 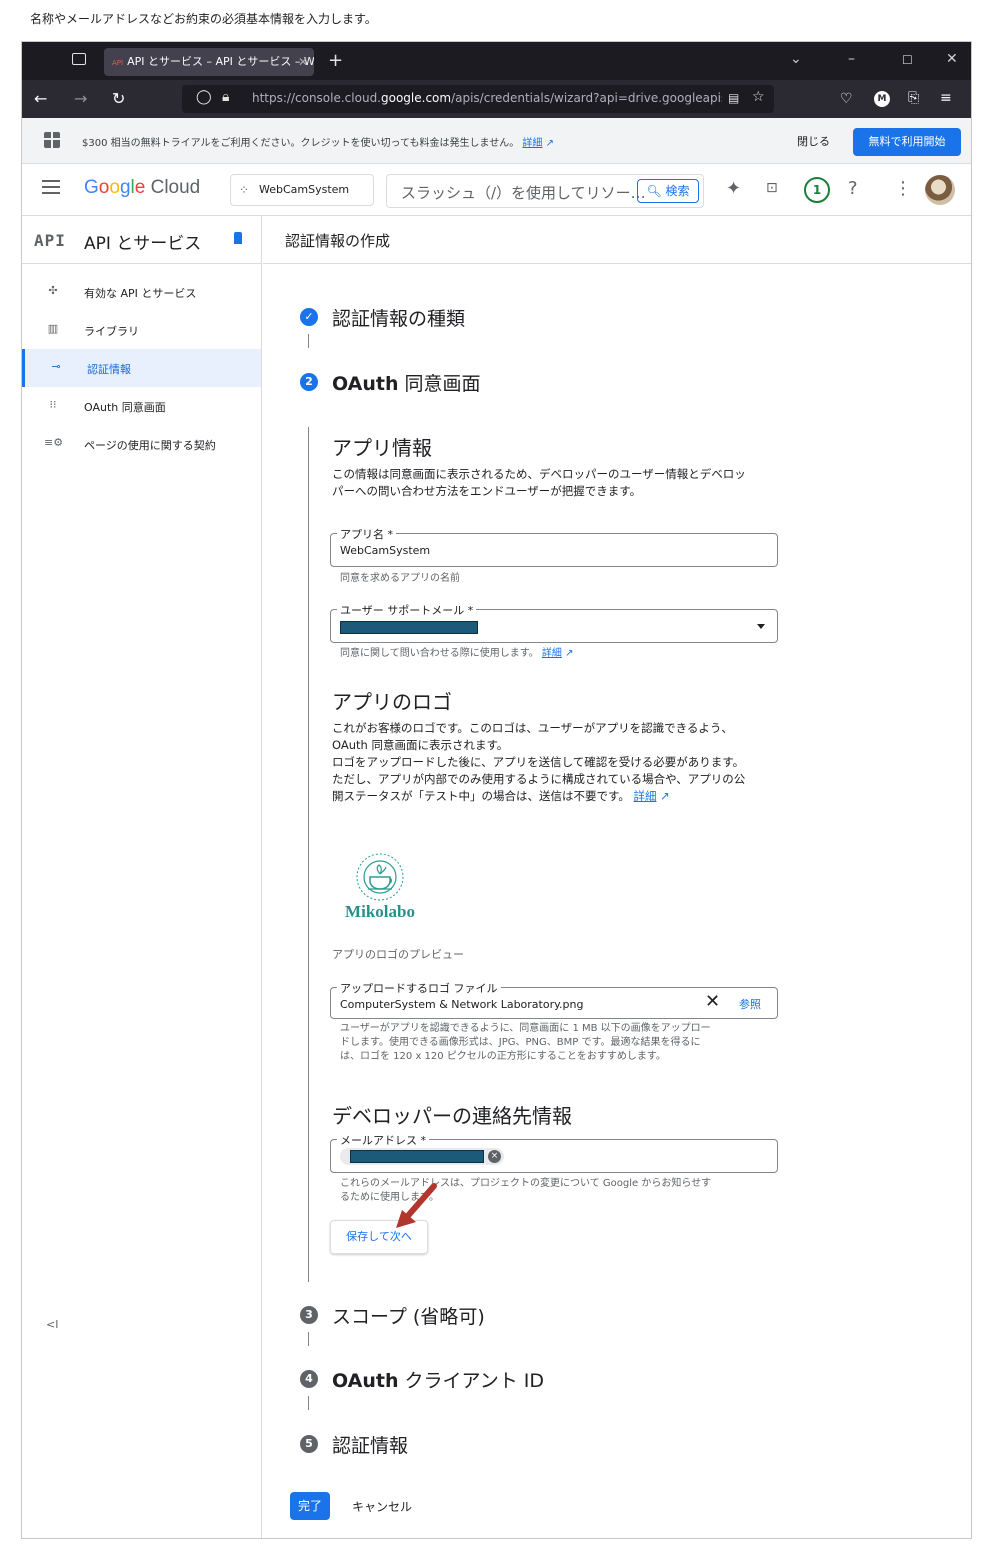 I want to click on gemini-spark-icon: ✦, so click(x=733, y=188).